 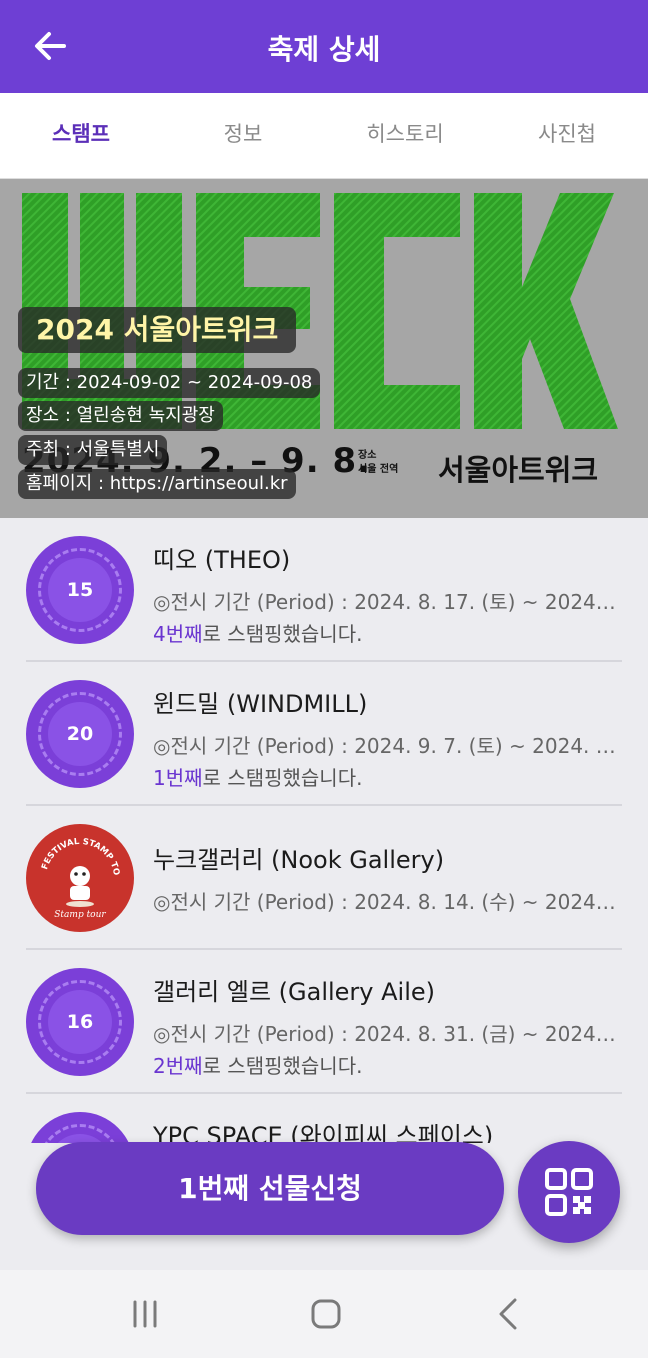 What do you see at coordinates (169, 383) in the screenshot?
I see `festival-period: 기간 : 2024-09-02 ~ 2024-09-08` at bounding box center [169, 383].